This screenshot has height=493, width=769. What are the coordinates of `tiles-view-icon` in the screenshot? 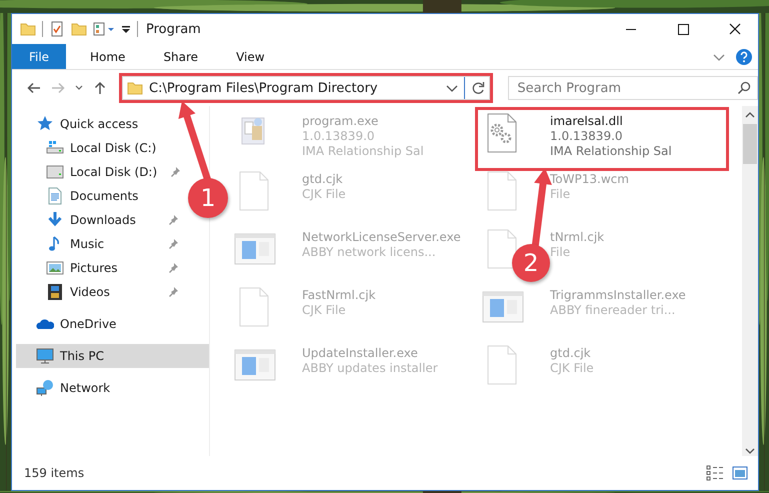 It's located at (740, 473).